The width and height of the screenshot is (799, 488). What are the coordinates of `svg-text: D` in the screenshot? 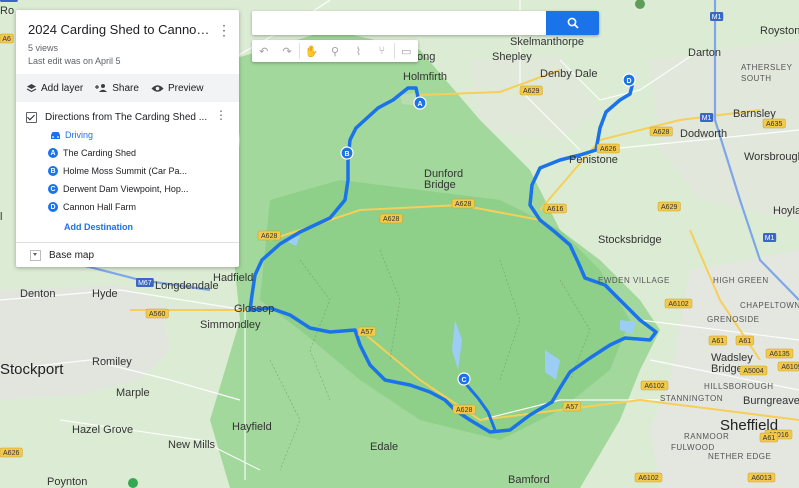 It's located at (628, 81).